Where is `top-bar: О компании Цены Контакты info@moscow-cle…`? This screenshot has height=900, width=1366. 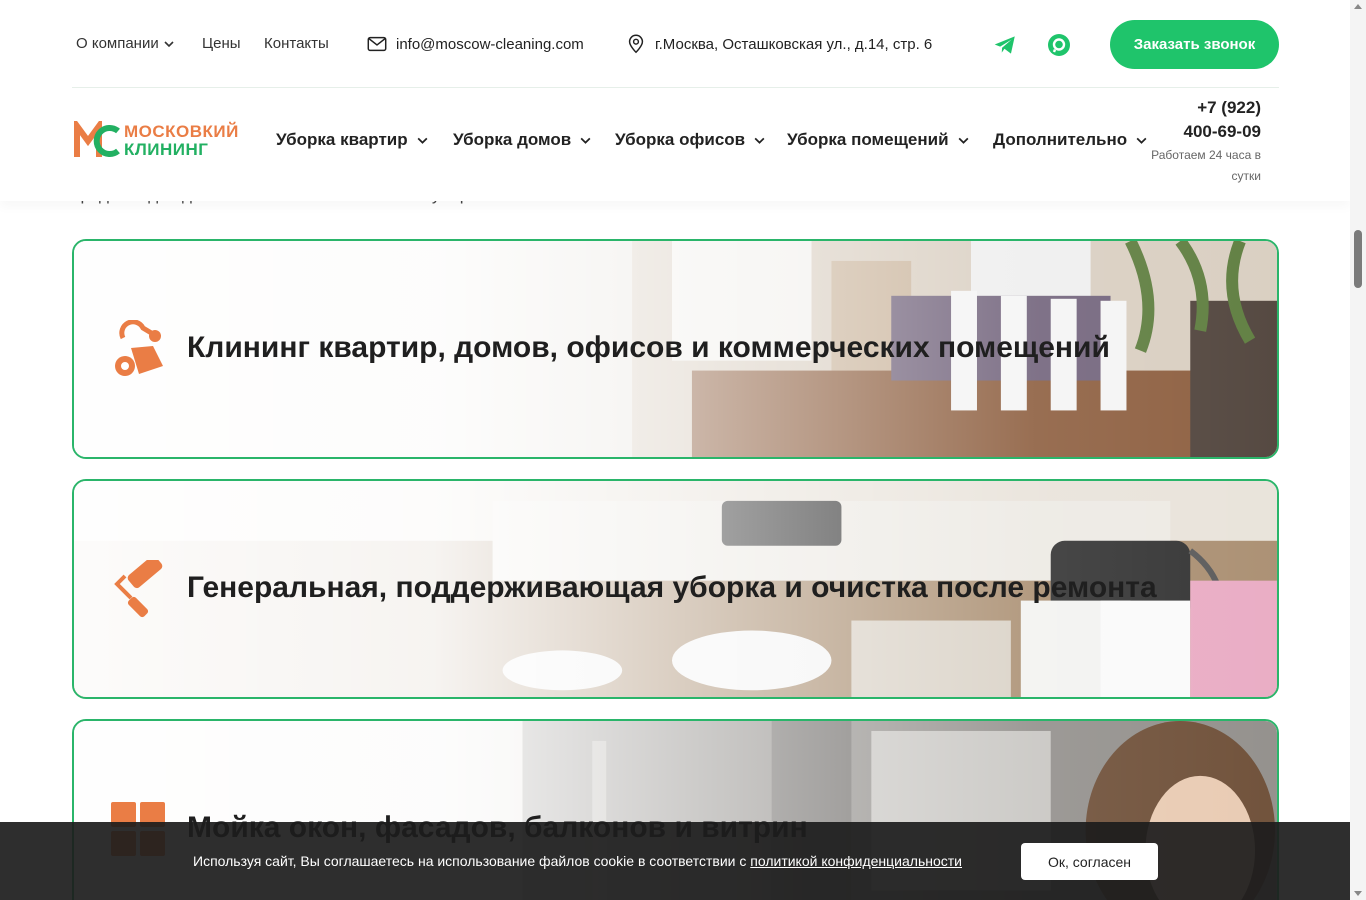
top-bar: О компании Цены Контакты info@moscow-cle… is located at coordinates (675, 44).